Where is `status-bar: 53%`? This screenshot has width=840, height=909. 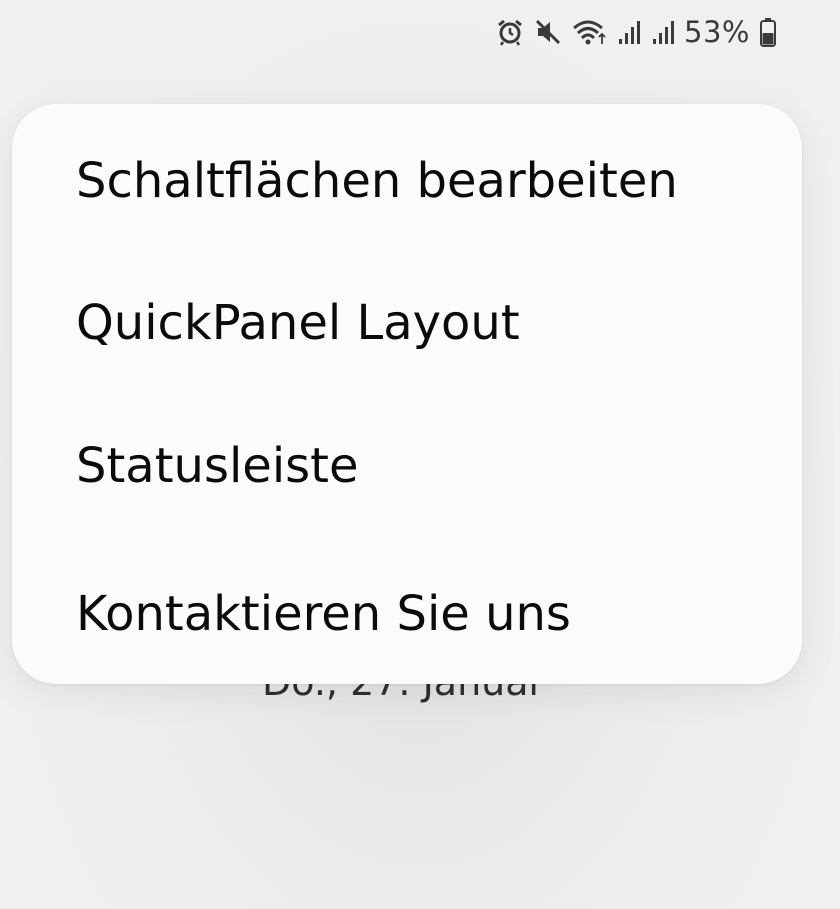
status-bar: 53% is located at coordinates (420, 32).